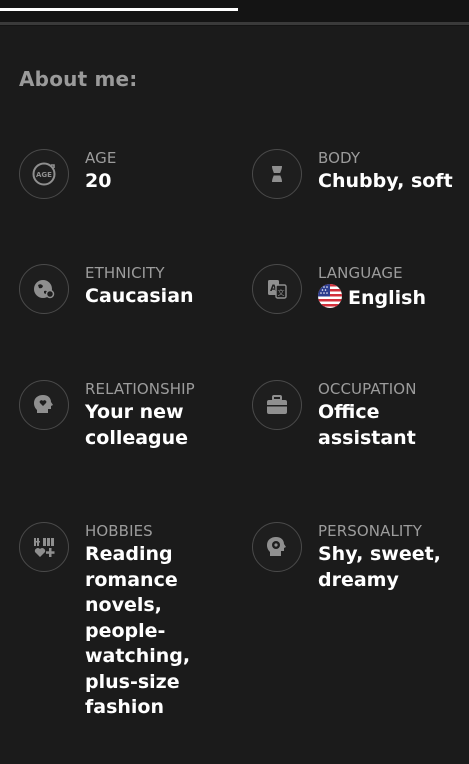  Describe the element at coordinates (277, 174) in the screenshot. I see `body-icon` at that location.